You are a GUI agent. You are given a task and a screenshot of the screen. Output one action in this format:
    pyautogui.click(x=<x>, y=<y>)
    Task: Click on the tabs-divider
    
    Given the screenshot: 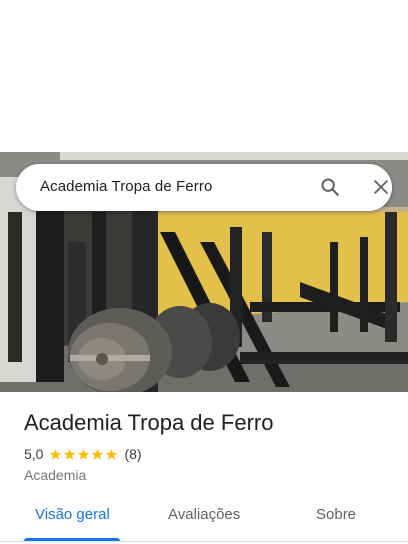 What is the action you would take?
    pyautogui.click(x=204, y=541)
    